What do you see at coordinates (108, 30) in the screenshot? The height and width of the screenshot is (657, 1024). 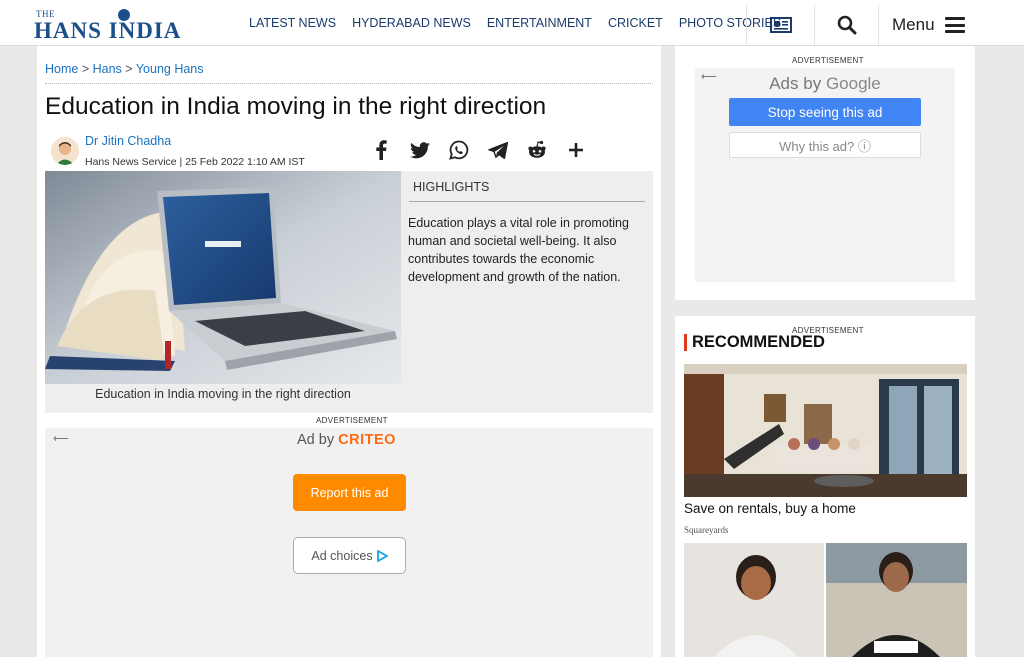 I see `logo-main-text: HANS INDIA` at bounding box center [108, 30].